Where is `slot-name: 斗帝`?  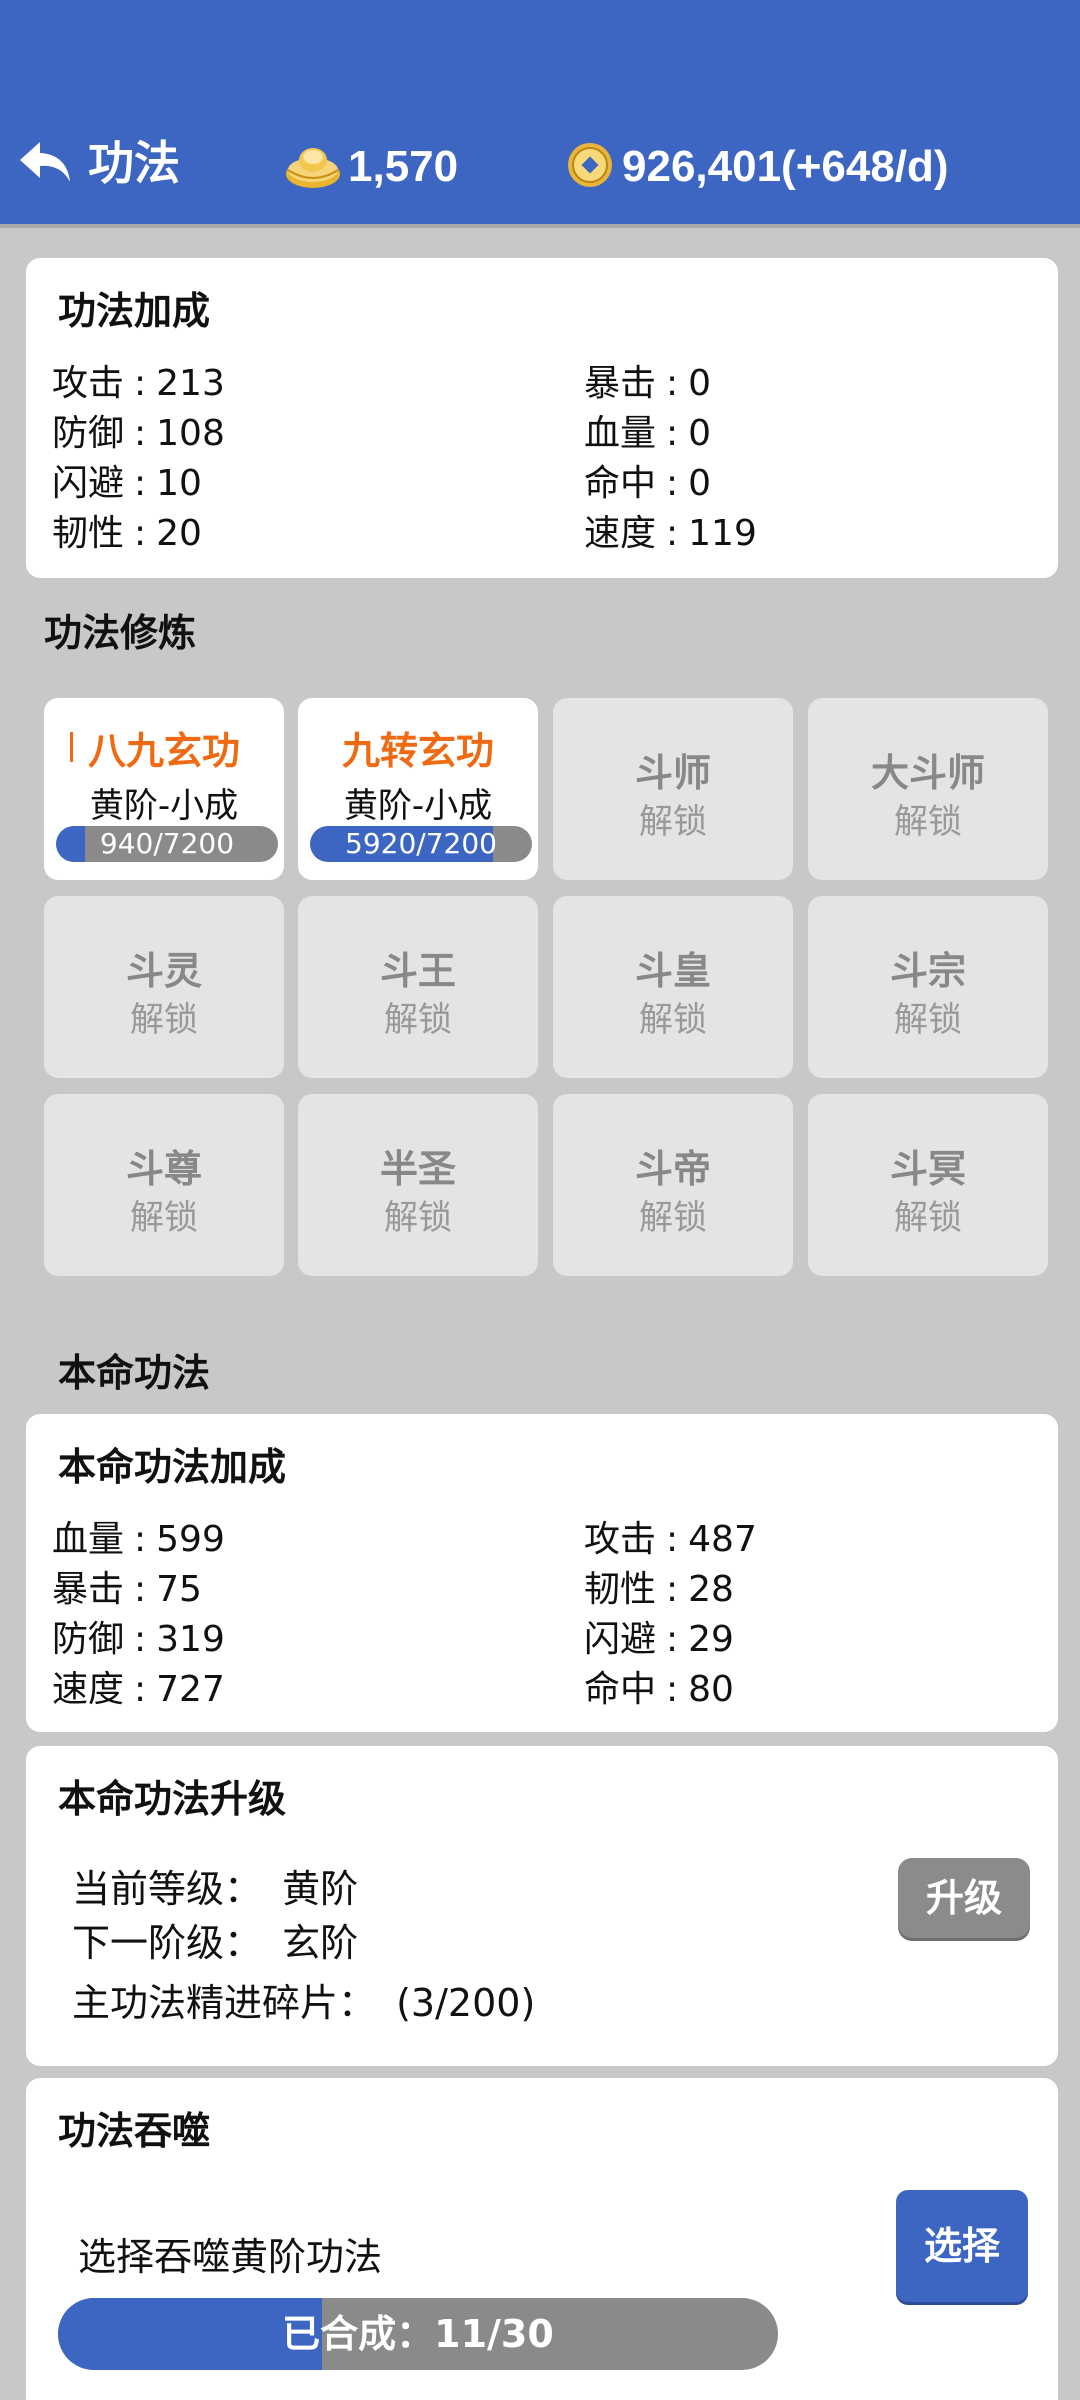 slot-name: 斗帝 is located at coordinates (672, 1169).